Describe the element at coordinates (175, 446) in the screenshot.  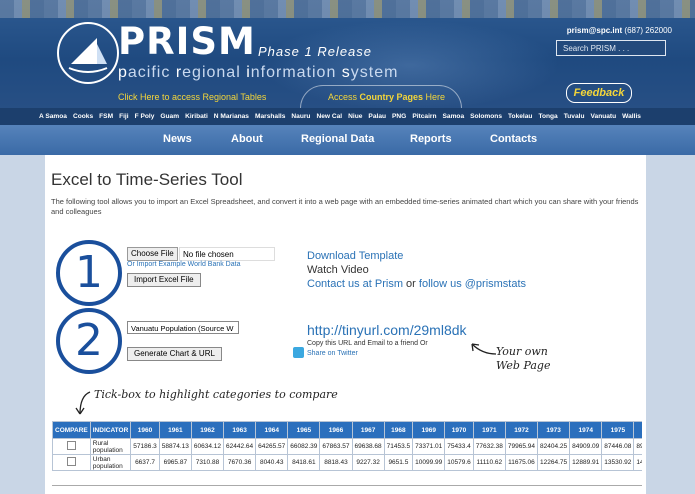
I see `table-cell: 58874.13` at that location.